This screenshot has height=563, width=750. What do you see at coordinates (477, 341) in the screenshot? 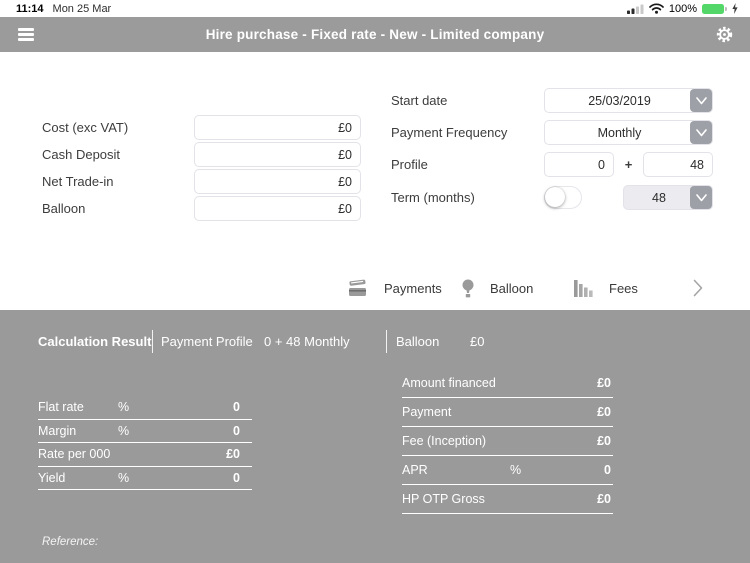
I see `balloon-summary-value: £0` at bounding box center [477, 341].